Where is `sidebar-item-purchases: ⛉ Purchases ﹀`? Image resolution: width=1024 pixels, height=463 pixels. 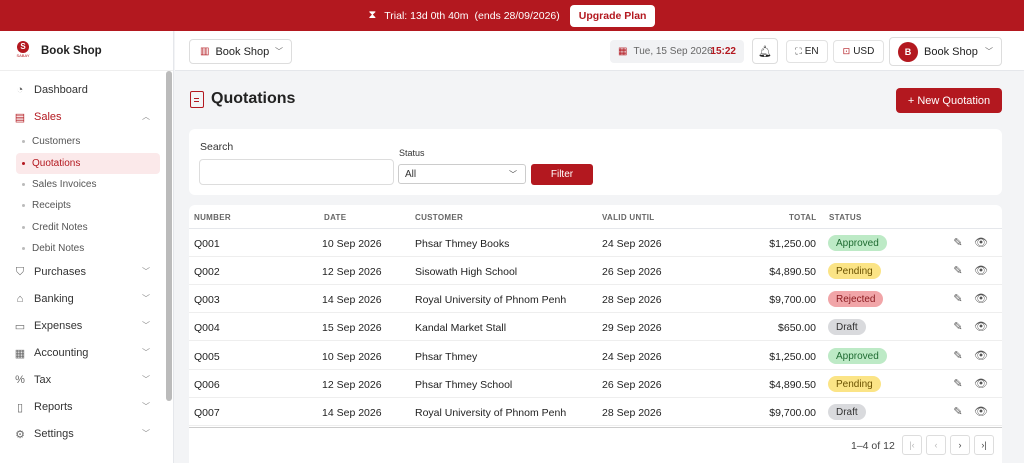 sidebar-item-purchases: ⛉ Purchases ﹀ is located at coordinates (83, 272).